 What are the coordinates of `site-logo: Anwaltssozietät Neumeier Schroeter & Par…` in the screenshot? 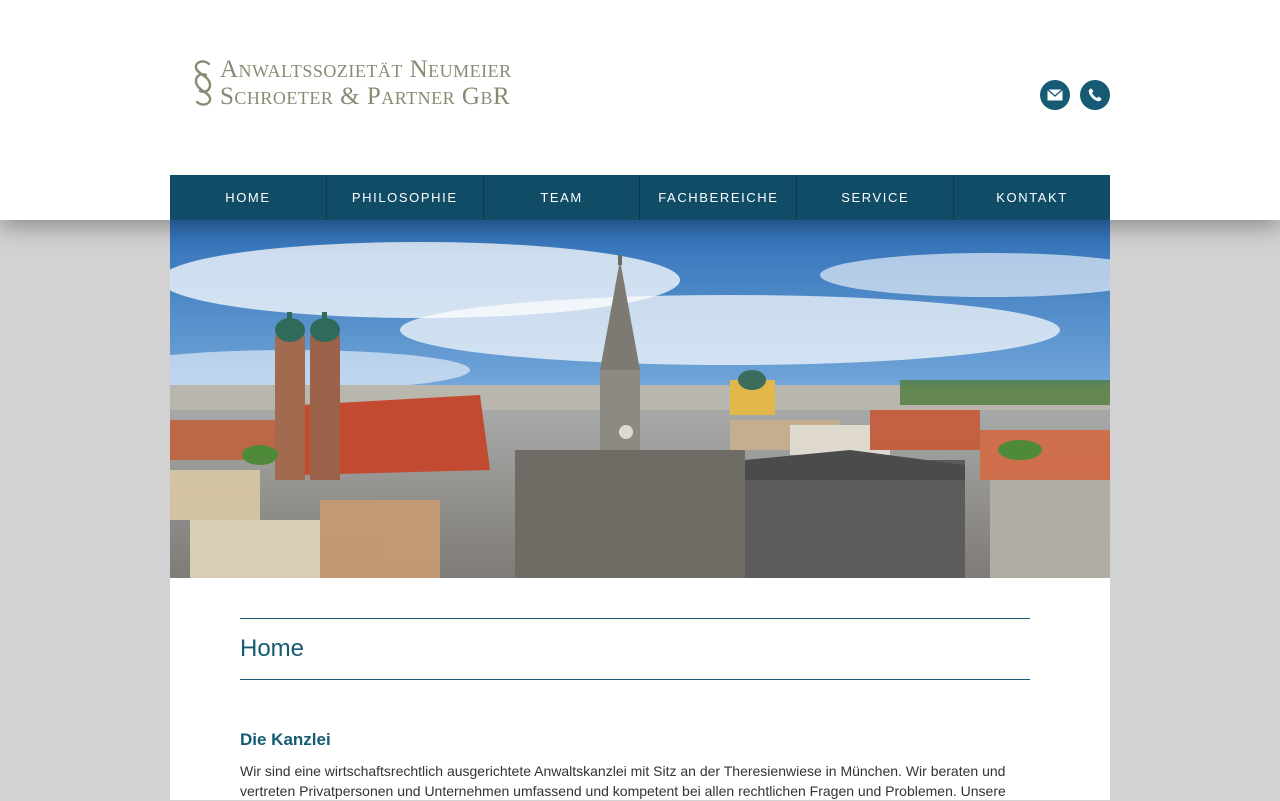 It's located at (351, 83).